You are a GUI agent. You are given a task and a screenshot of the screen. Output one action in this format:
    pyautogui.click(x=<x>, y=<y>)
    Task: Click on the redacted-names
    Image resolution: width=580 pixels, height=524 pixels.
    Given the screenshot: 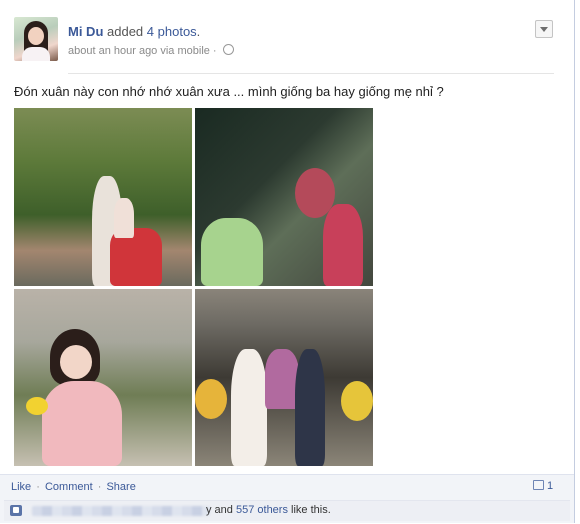 What is the action you would take?
    pyautogui.click(x=121, y=511)
    